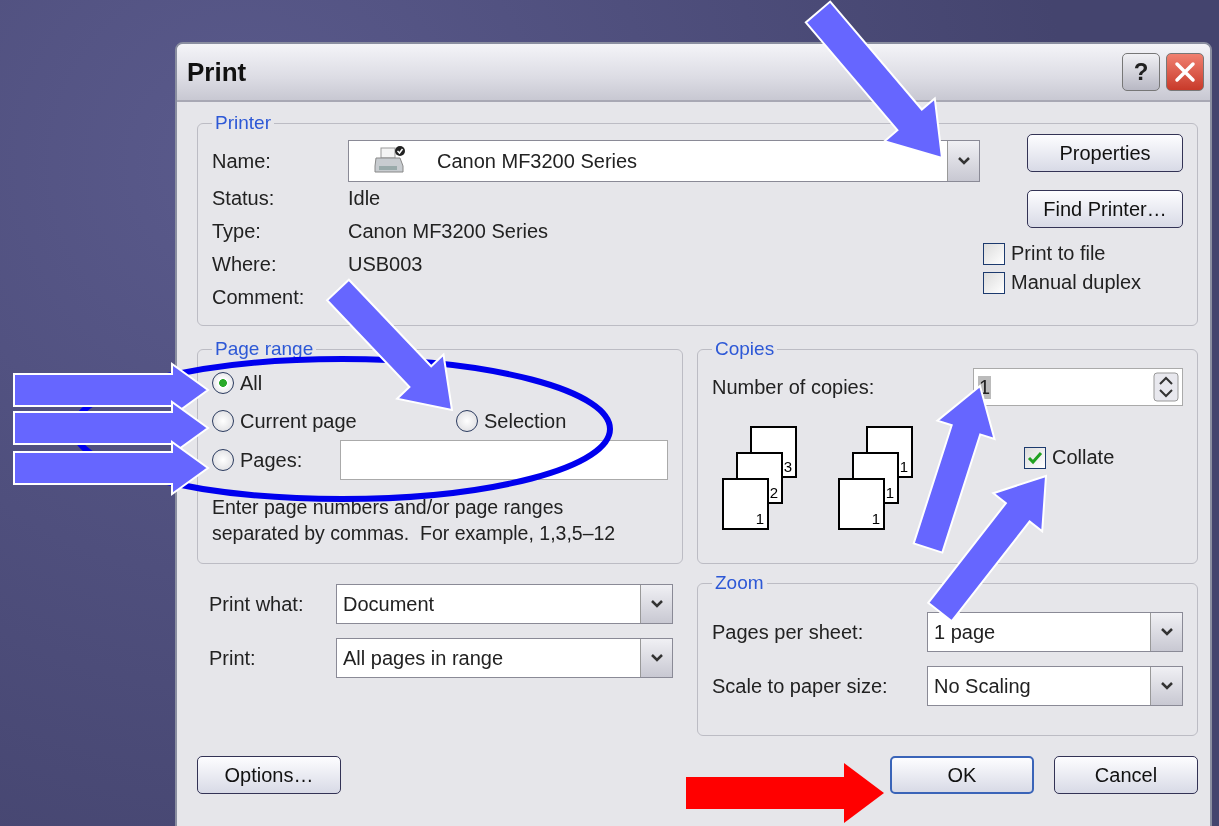 The image size is (1219, 826). Describe the element at coordinates (385, 264) in the screenshot. I see `field-value: USB003` at that location.